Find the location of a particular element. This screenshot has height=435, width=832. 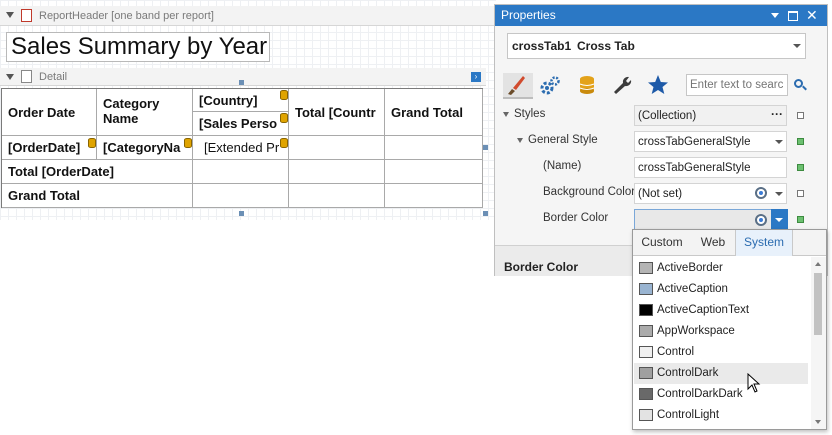

prop-value-styles: (Collection) ··· is located at coordinates (710, 115).